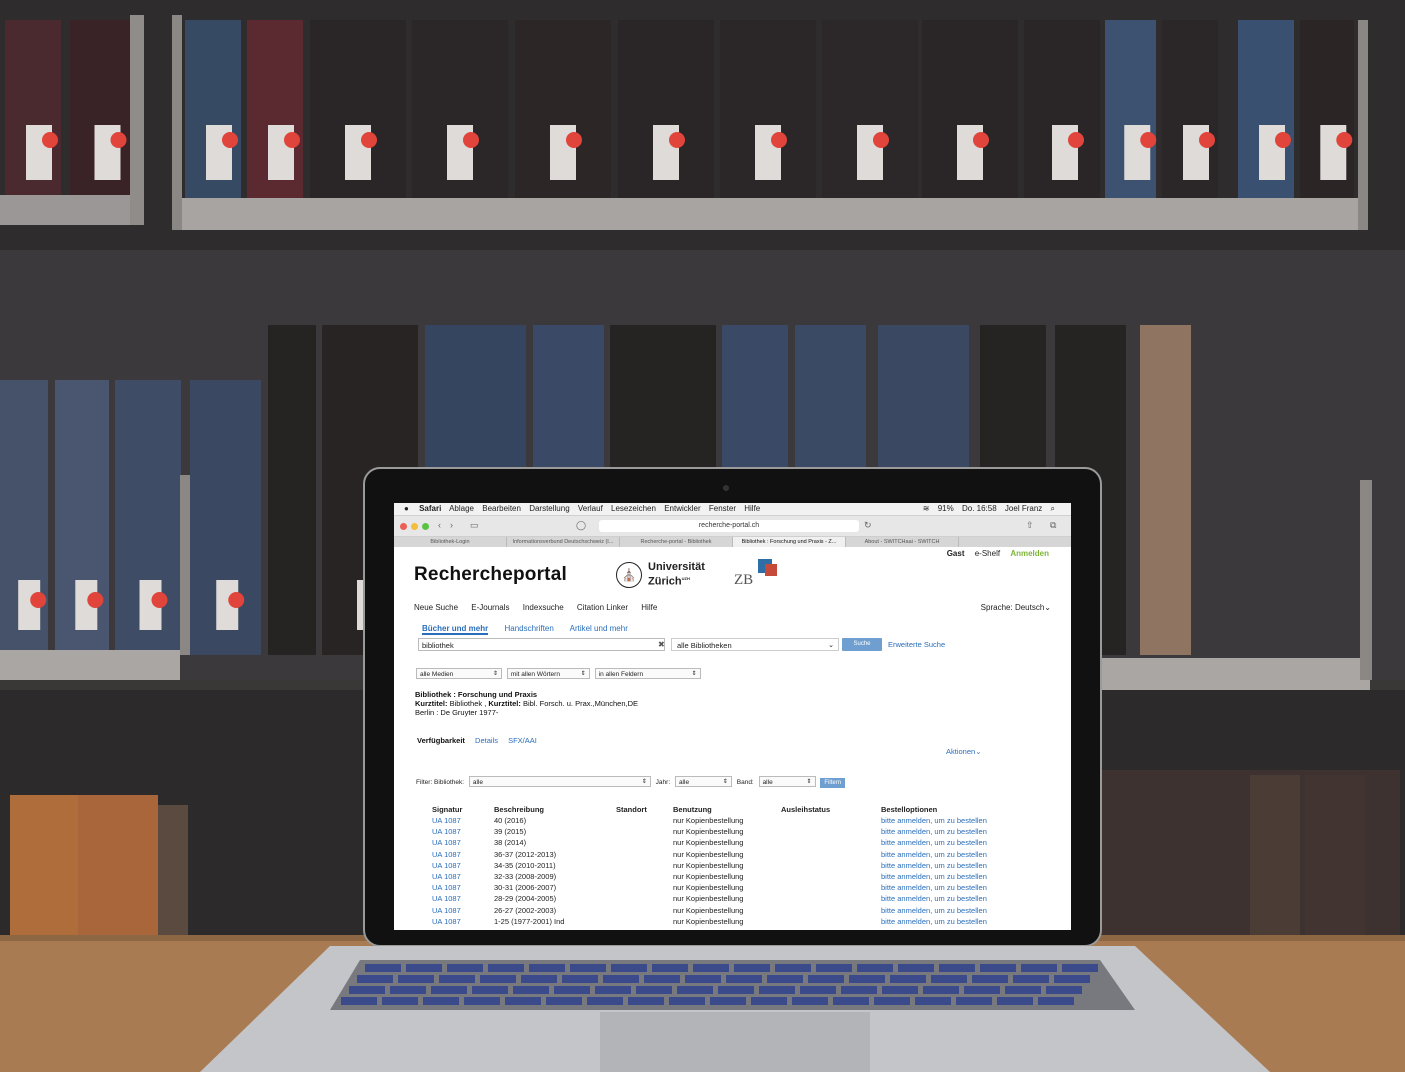 The width and height of the screenshot is (1405, 1072). Describe the element at coordinates (447, 809) in the screenshot. I see `column-header: Signatur` at that location.